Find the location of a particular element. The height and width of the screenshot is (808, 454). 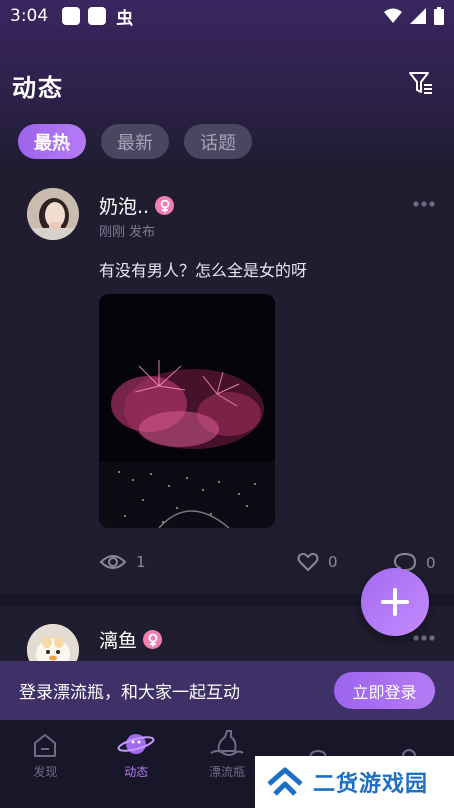

wifi-icon is located at coordinates (393, 15).